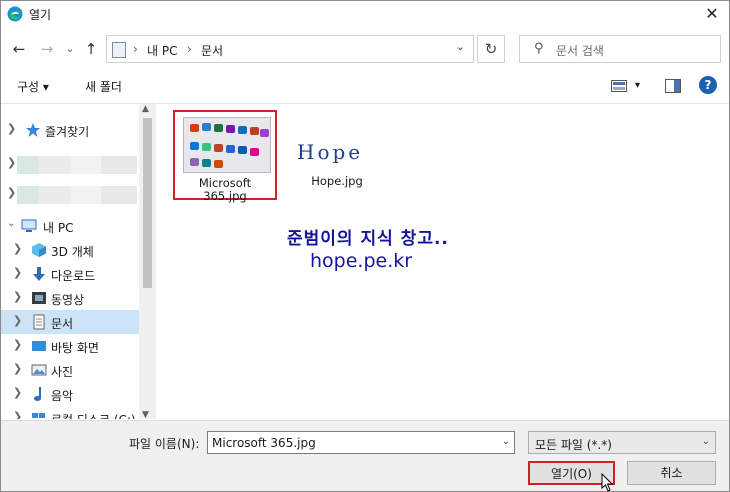  Describe the element at coordinates (33, 86) in the screenshot. I see `organize-menu-button: 구성 ▾` at that location.